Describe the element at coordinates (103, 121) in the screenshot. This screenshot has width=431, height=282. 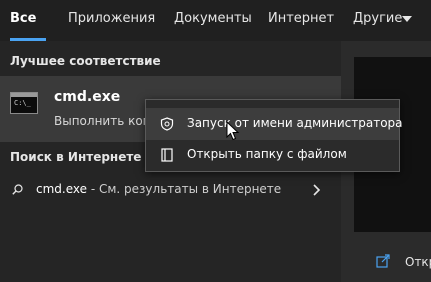
I see `app-subtitle: Выполнить ком` at that location.